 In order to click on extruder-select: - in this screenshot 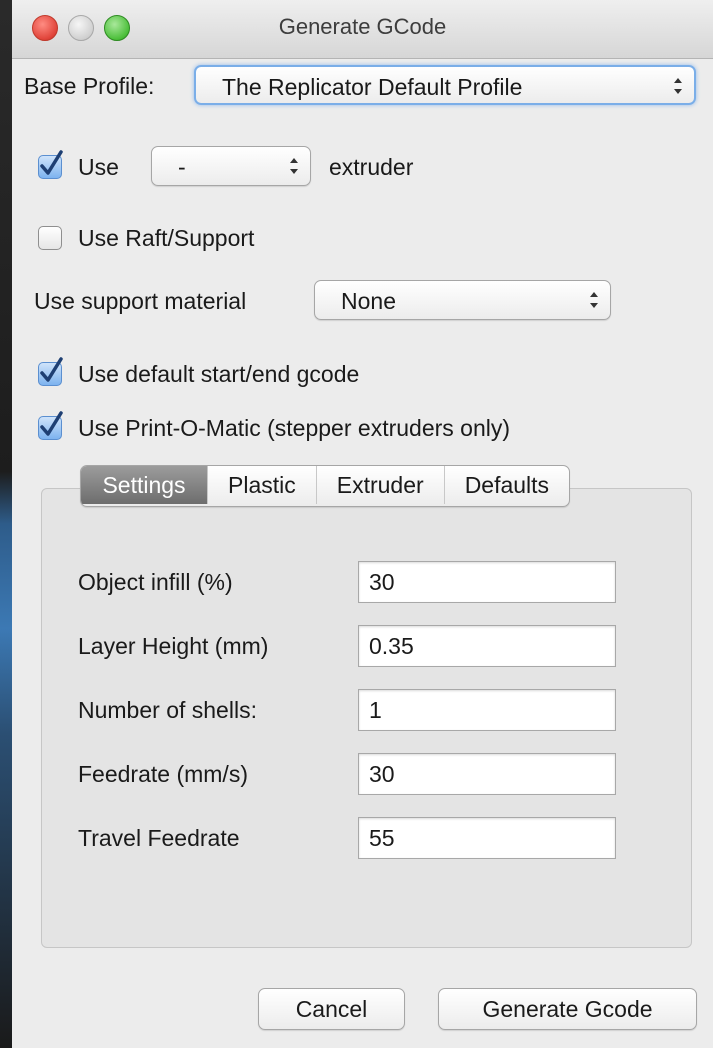, I will do `click(231, 166)`.